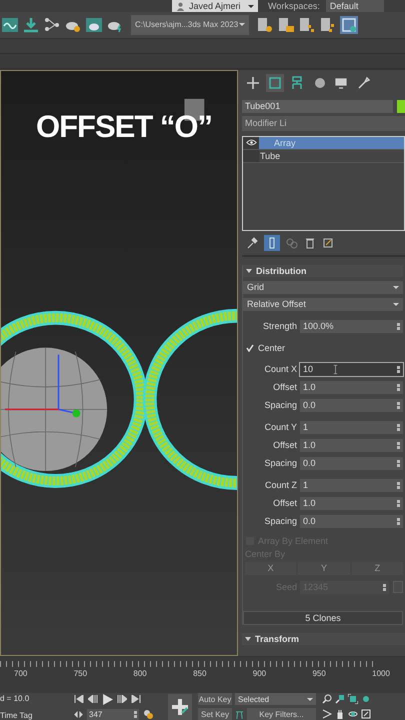 Image resolution: width=405 pixels, height=720 pixels. Describe the element at coordinates (79, 699) in the screenshot. I see `go-to-start-icon` at that location.